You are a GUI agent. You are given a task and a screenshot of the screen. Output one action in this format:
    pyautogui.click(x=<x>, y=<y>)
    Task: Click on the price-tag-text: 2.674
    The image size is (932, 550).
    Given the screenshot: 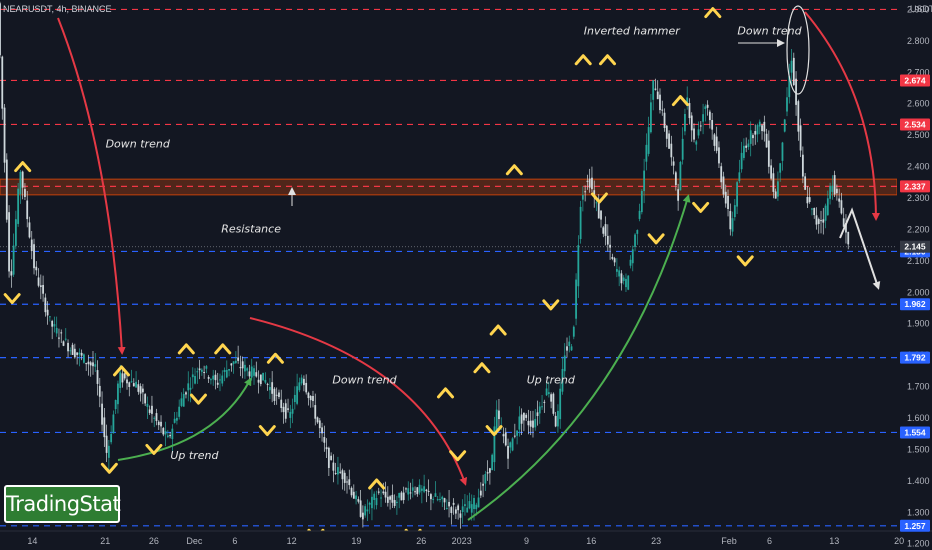 What is the action you would take?
    pyautogui.click(x=915, y=80)
    